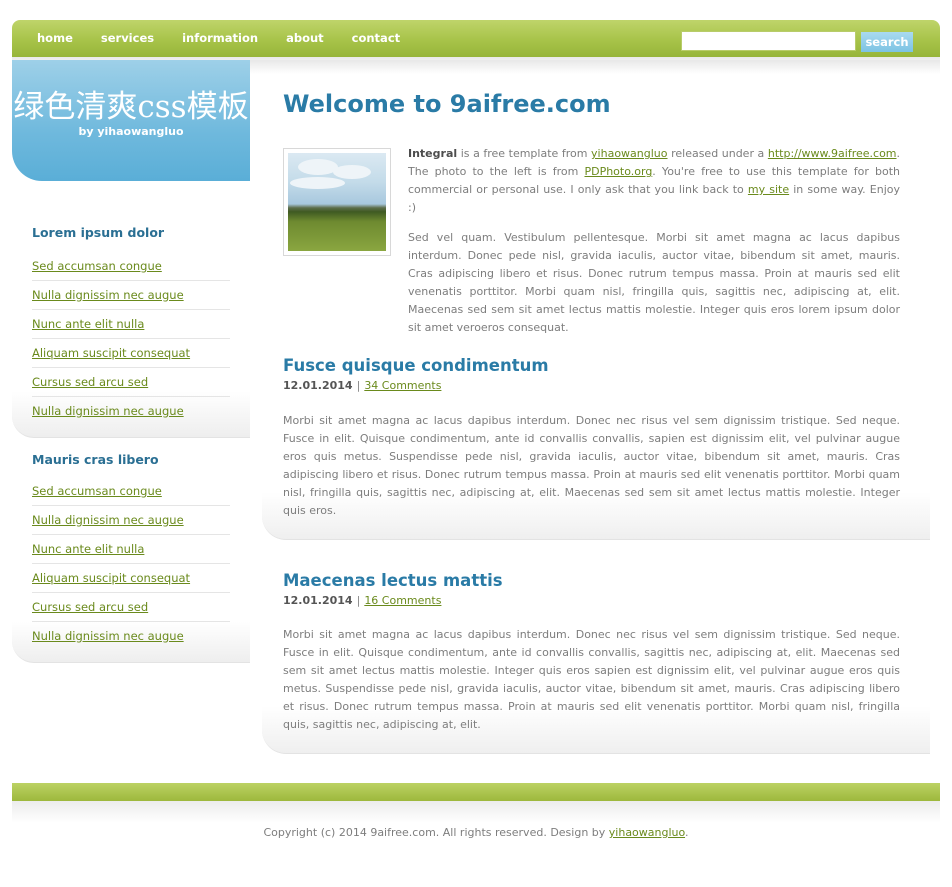 The width and height of the screenshot is (952, 887). What do you see at coordinates (717, 153) in the screenshot?
I see `intro-text: released under a` at bounding box center [717, 153].